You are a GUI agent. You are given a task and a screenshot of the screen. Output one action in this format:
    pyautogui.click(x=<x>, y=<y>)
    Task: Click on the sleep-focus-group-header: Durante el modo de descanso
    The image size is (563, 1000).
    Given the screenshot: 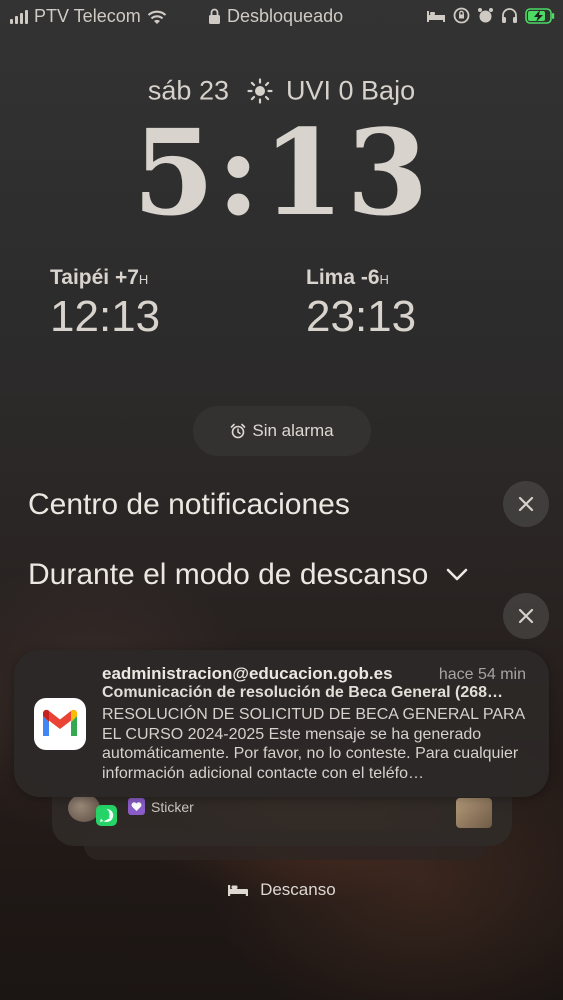 What is the action you would take?
    pyautogui.click(x=248, y=575)
    